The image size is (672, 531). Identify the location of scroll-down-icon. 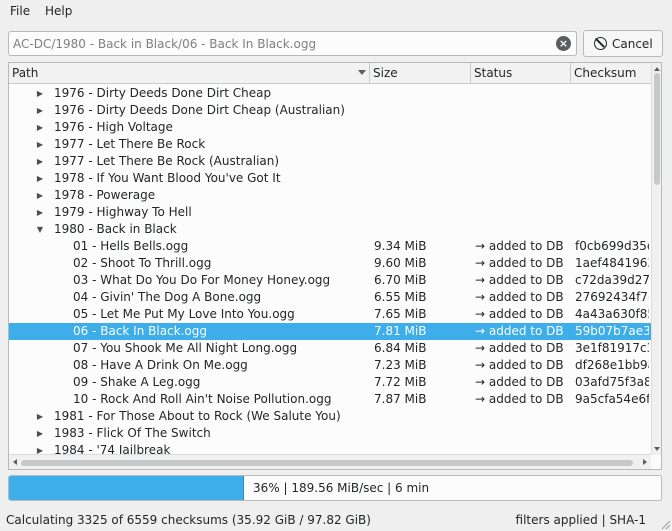
(657, 449).